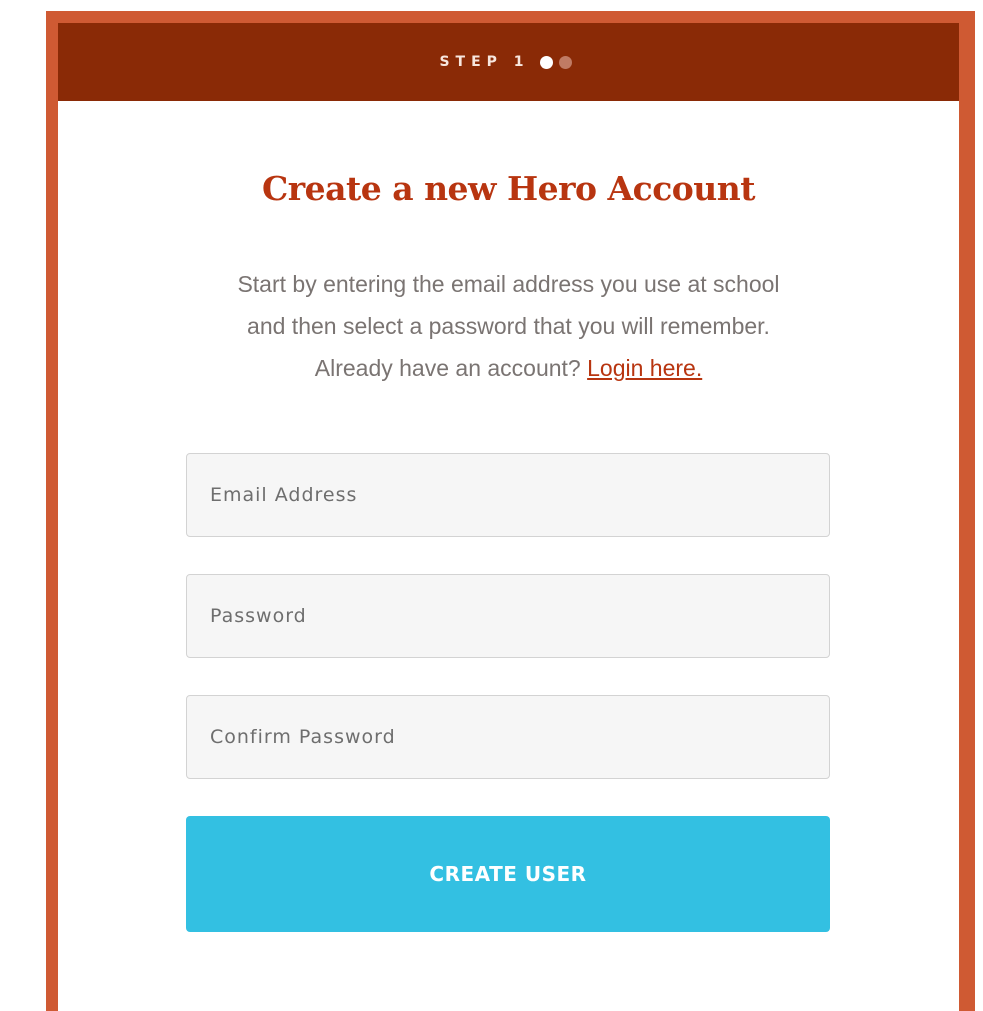 The image size is (983, 1011). Describe the element at coordinates (484, 62) in the screenshot. I see `step-label: STEP 1` at that location.